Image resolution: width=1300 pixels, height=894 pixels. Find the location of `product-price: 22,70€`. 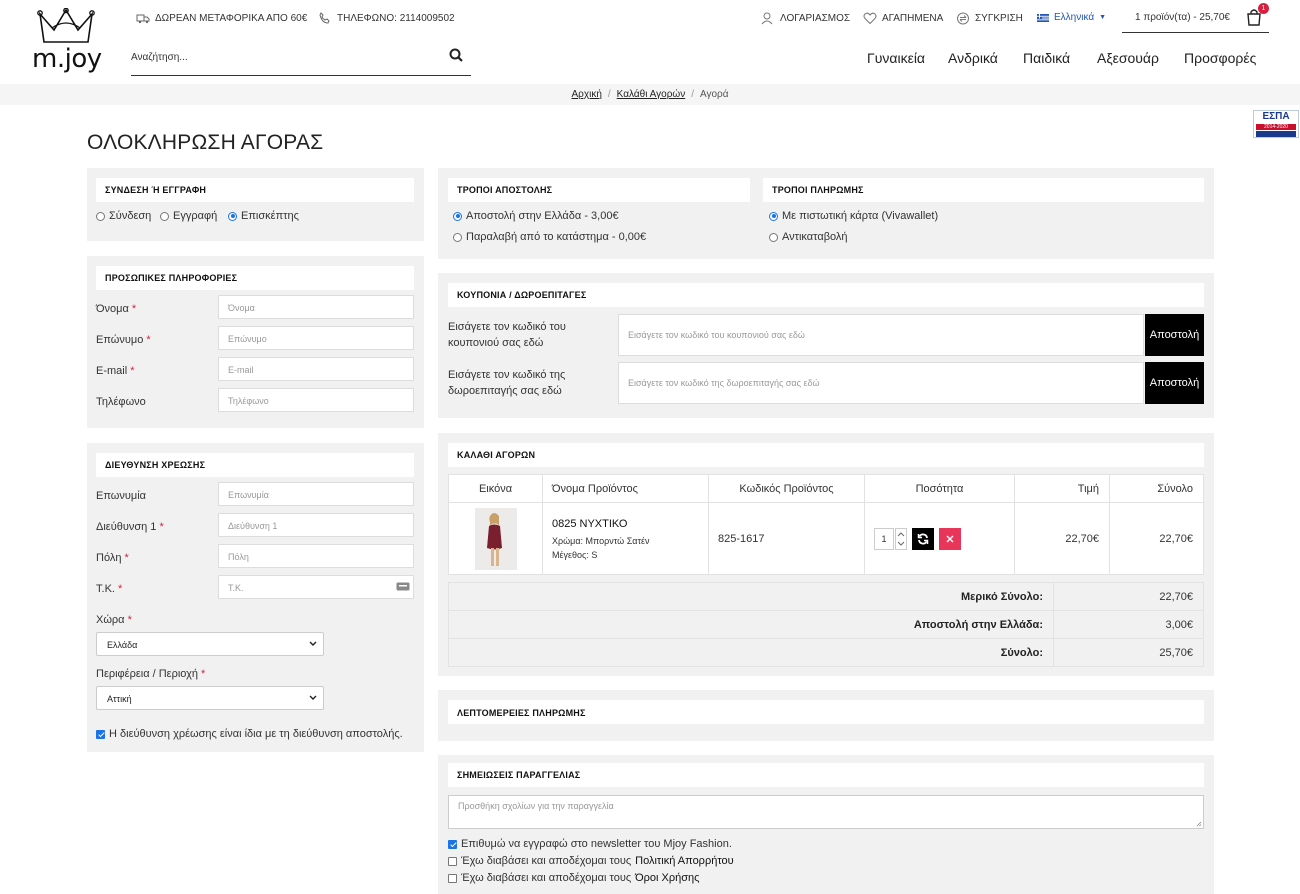

product-price: 22,70€ is located at coordinates (1062, 538).